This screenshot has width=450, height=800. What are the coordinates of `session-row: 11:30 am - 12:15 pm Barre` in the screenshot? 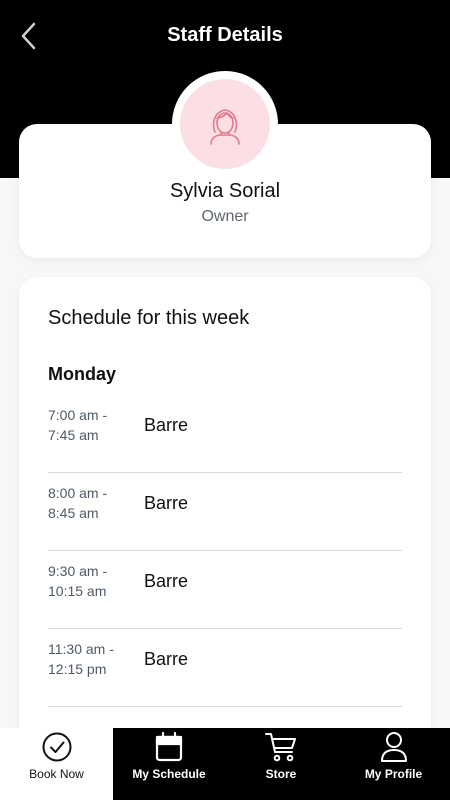 It's located at (225, 668).